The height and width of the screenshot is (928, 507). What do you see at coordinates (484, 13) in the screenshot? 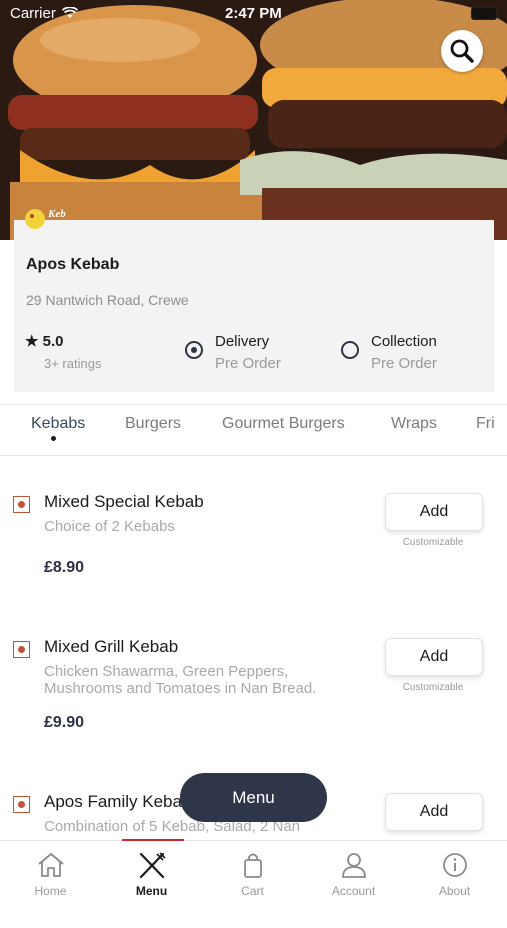
I see `battery-icon` at bounding box center [484, 13].